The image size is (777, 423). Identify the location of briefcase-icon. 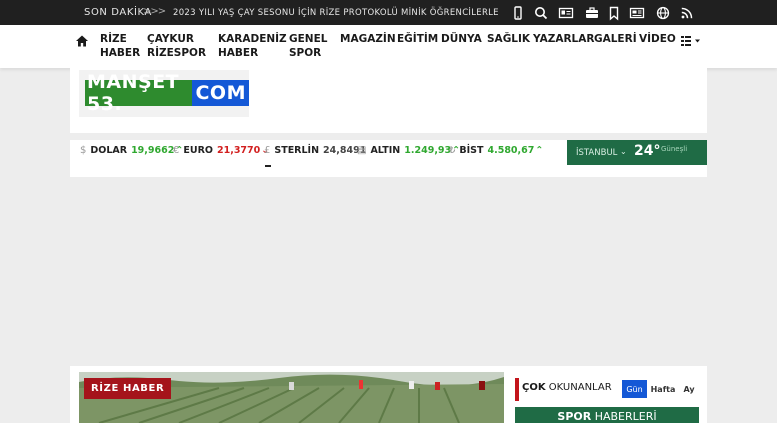
(592, 13).